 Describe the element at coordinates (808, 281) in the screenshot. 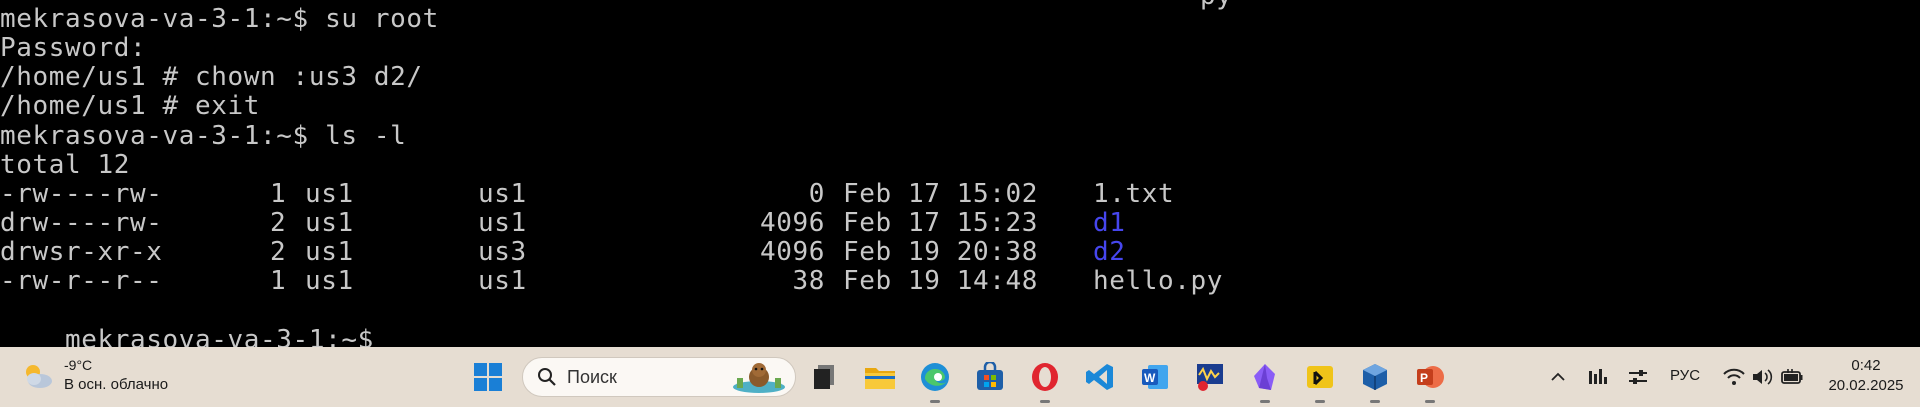

I see `size-cell: 38` at that location.